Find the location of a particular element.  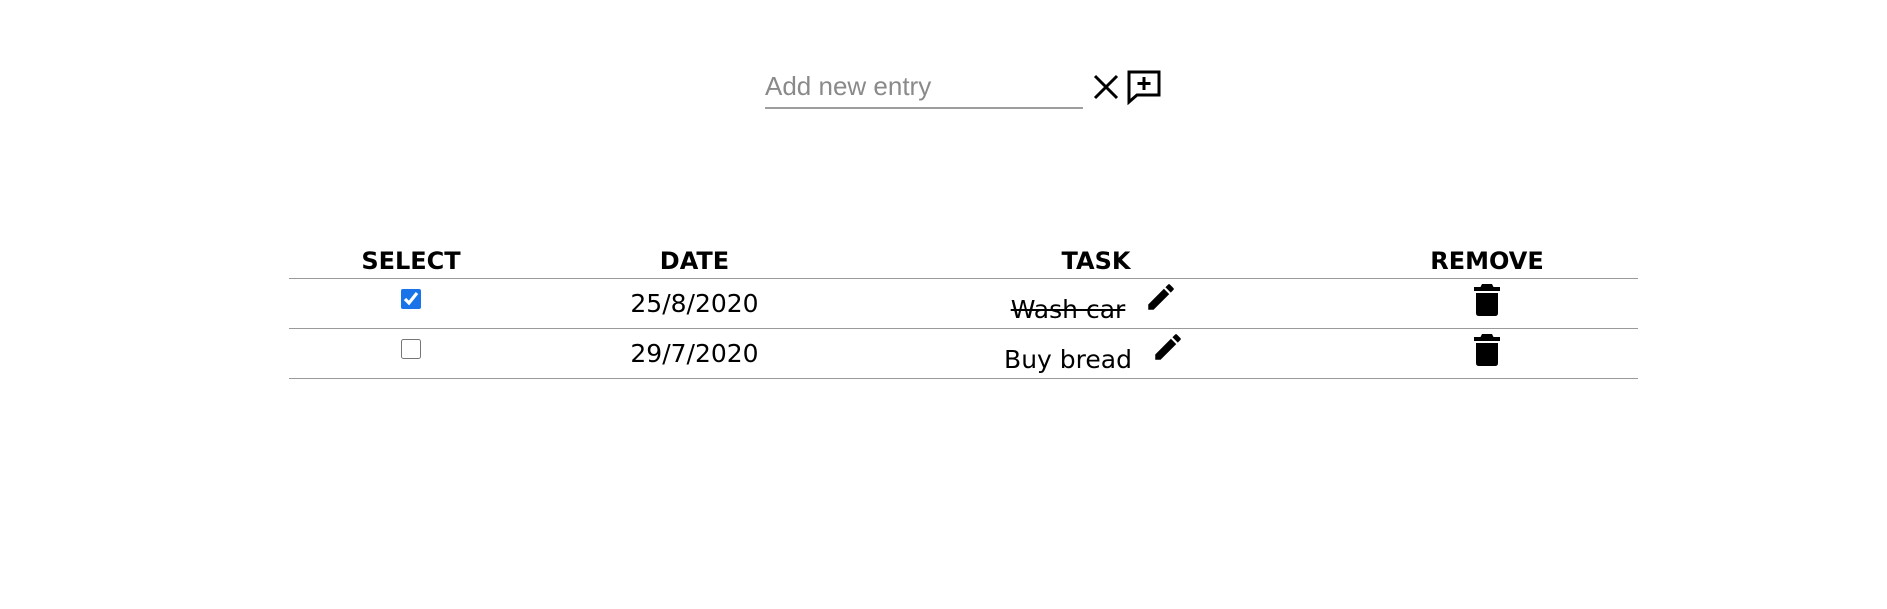

task-cell: Wash car is located at coordinates (1096, 303).